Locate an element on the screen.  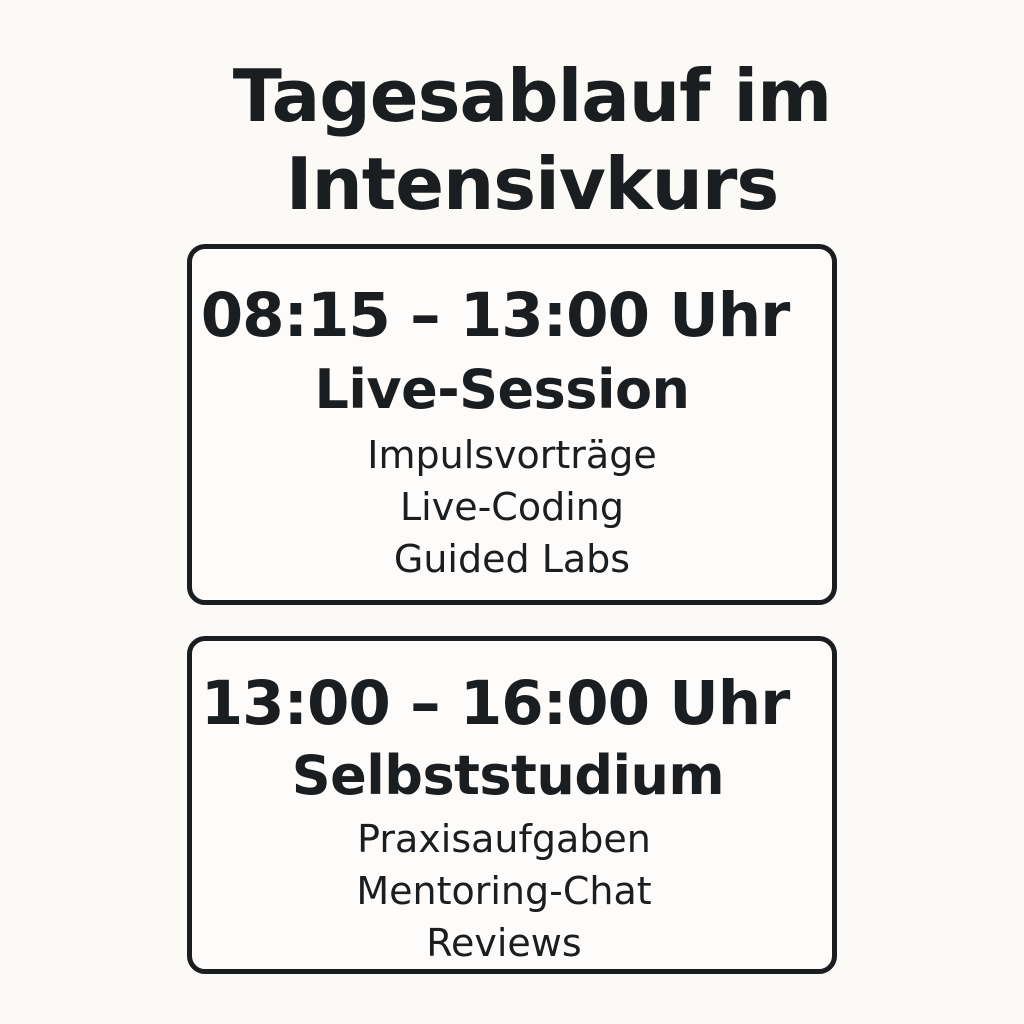
activity-item: Praxisaufgaben is located at coordinates (504, 839).